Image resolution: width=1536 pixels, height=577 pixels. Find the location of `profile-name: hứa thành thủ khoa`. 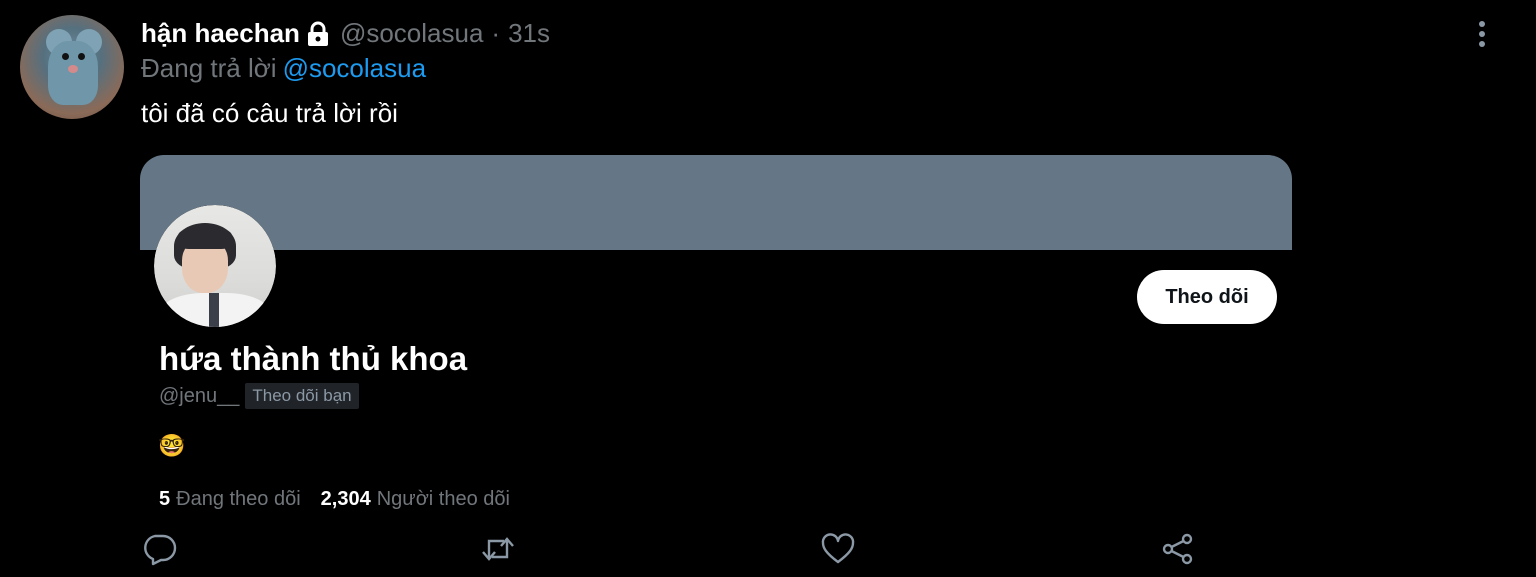

profile-name: hứa thành thủ khoa is located at coordinates (313, 359).